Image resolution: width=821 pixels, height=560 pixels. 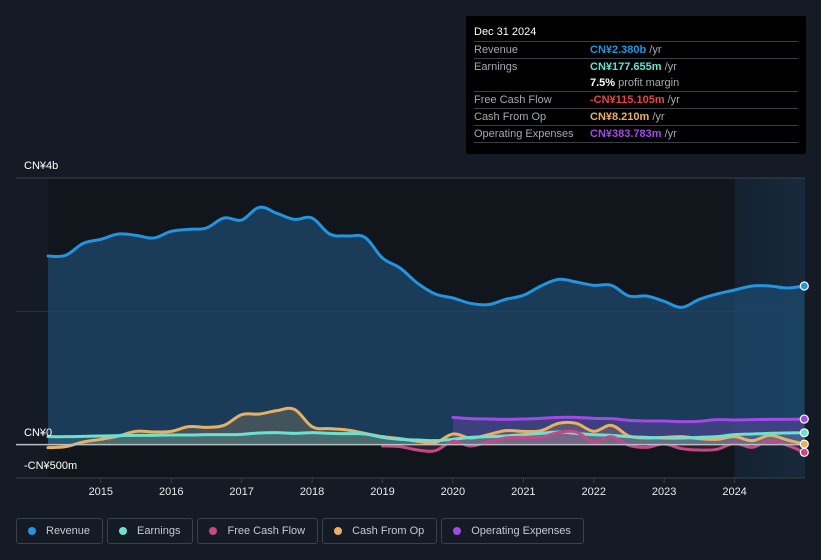 I want to click on y-axis-label-top: CN¥4b, so click(x=41, y=166).